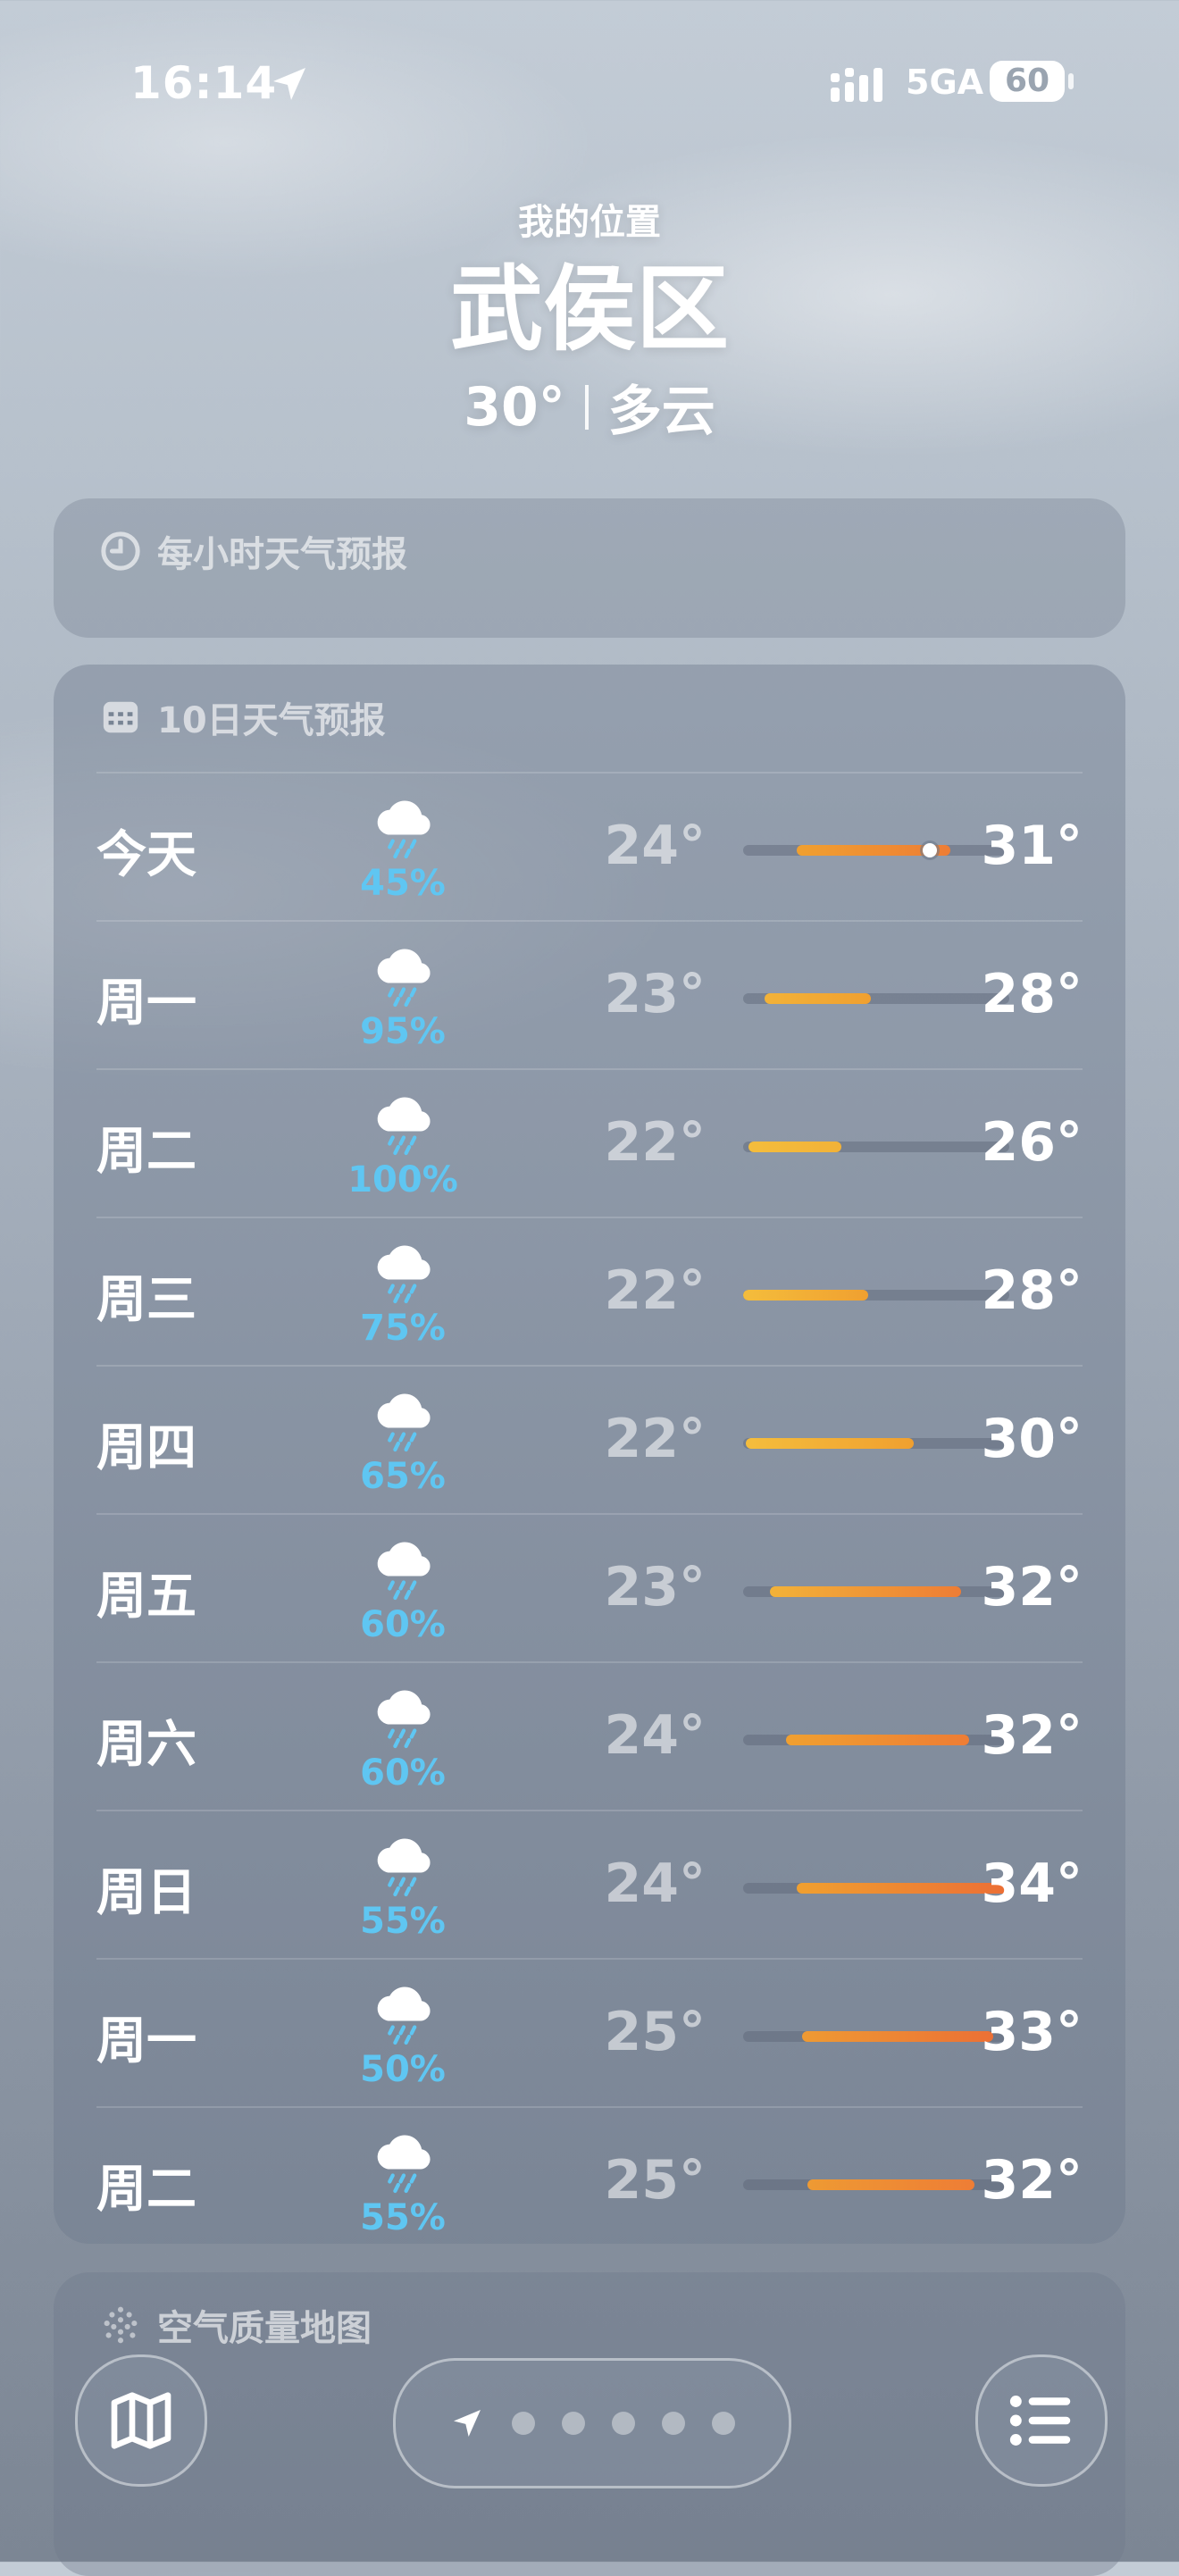 The image size is (1179, 2576). What do you see at coordinates (271, 721) in the screenshot?
I see `daily-card-title: 10日天气预报` at bounding box center [271, 721].